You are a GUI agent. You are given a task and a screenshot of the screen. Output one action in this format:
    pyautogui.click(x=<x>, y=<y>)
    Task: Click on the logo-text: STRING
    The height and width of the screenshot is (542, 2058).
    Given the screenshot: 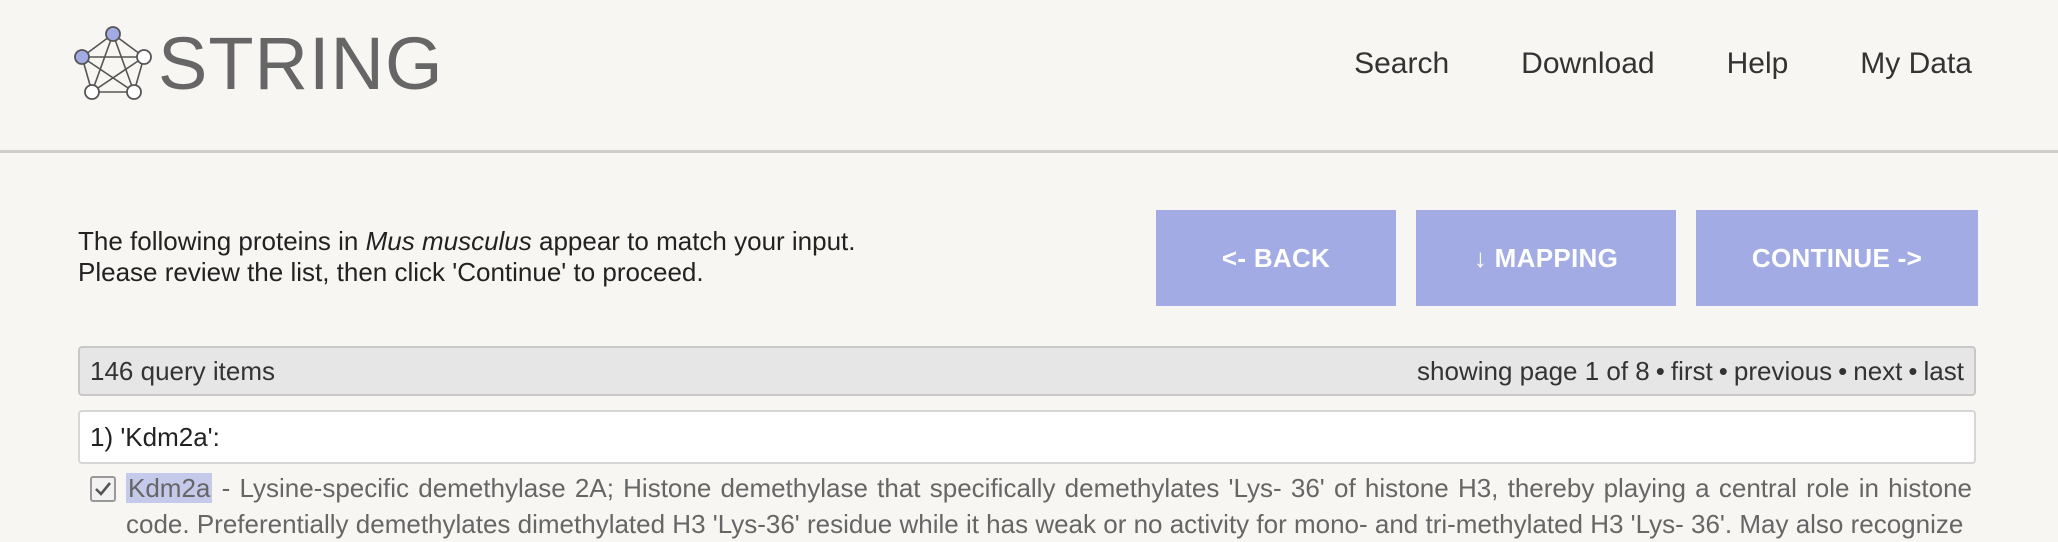 What is the action you would take?
    pyautogui.click(x=301, y=64)
    